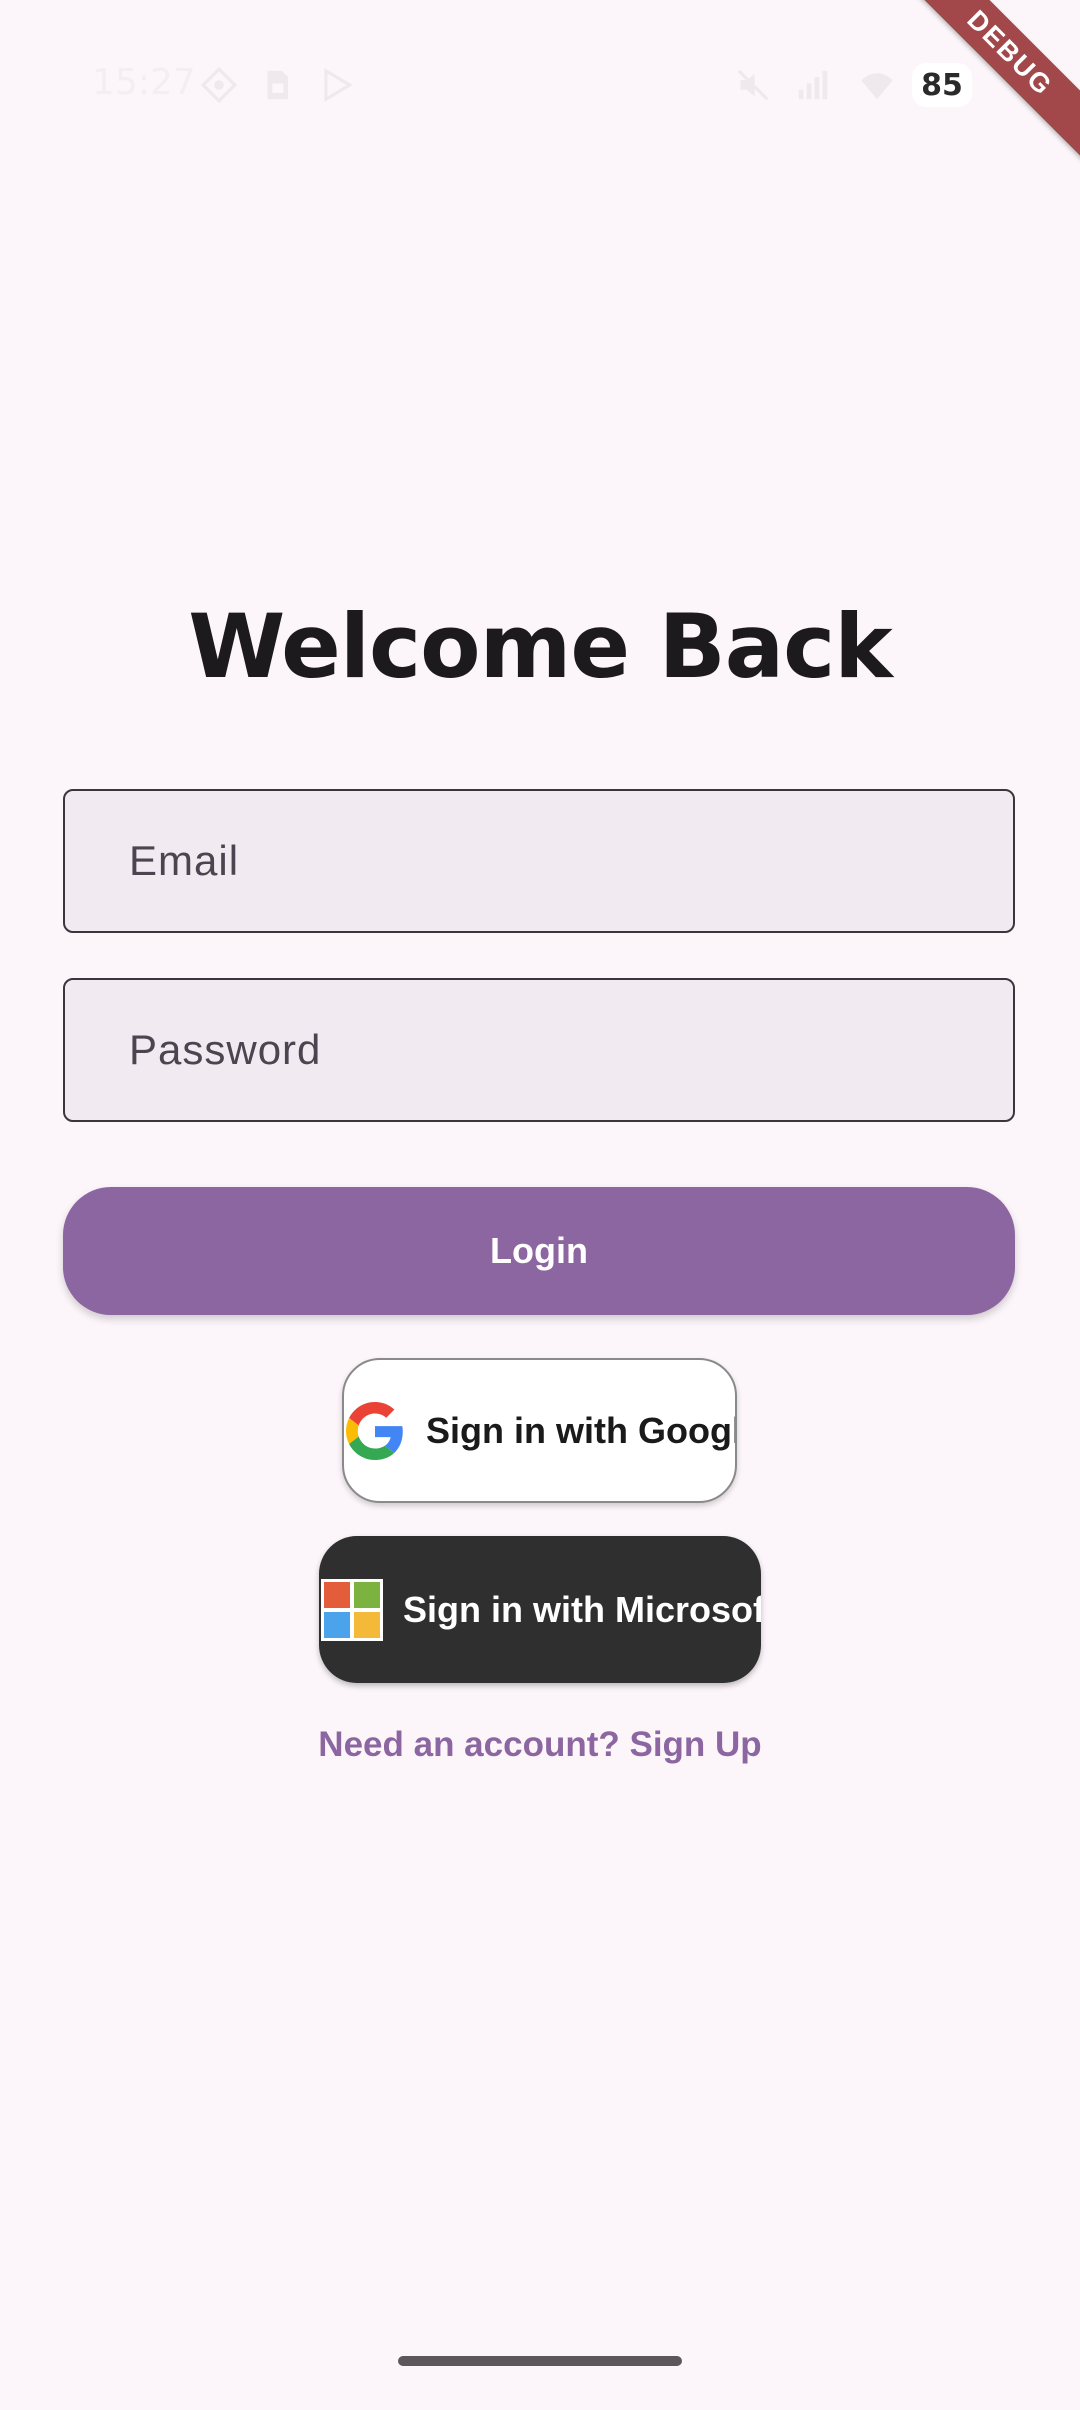 This screenshot has height=2410, width=1080. I want to click on signup-link: Need an account? Sign Up, so click(540, 1745).